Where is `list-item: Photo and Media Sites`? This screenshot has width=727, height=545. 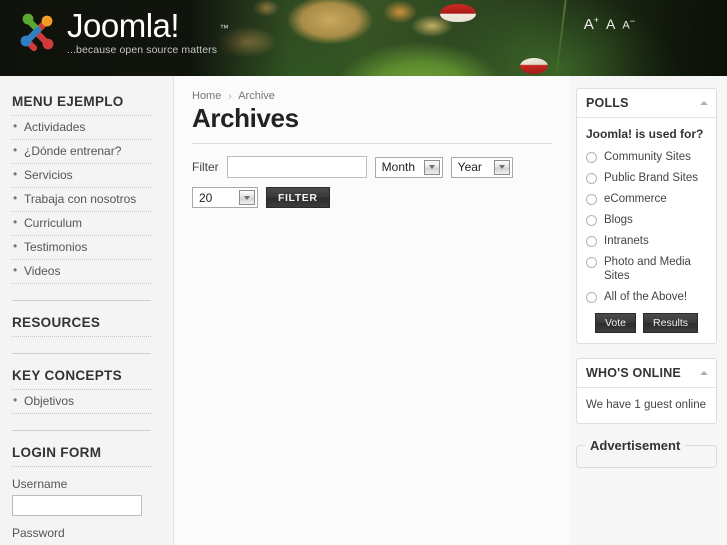
list-item: Photo and Media Sites is located at coordinates (646, 269).